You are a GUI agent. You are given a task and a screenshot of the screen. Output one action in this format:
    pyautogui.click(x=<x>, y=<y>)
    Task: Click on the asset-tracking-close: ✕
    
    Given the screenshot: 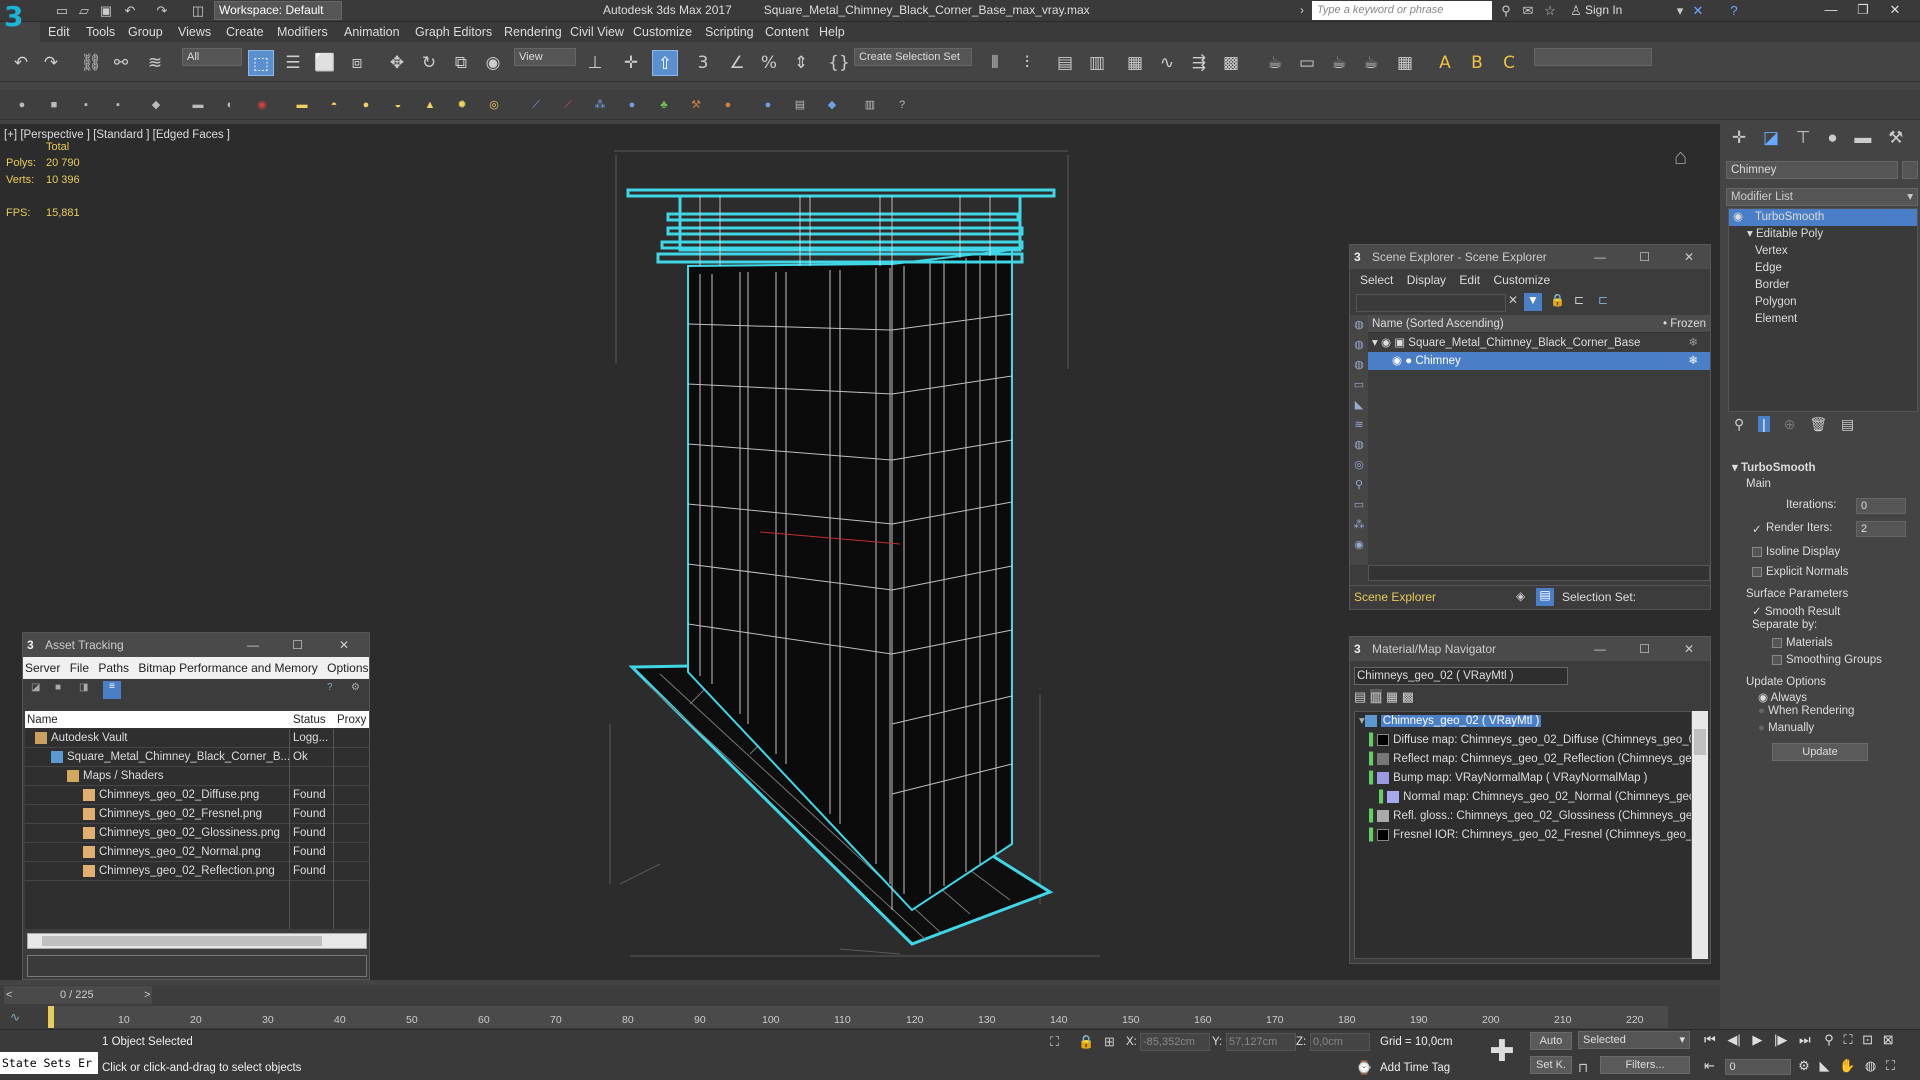 What is the action you would take?
    pyautogui.click(x=344, y=645)
    